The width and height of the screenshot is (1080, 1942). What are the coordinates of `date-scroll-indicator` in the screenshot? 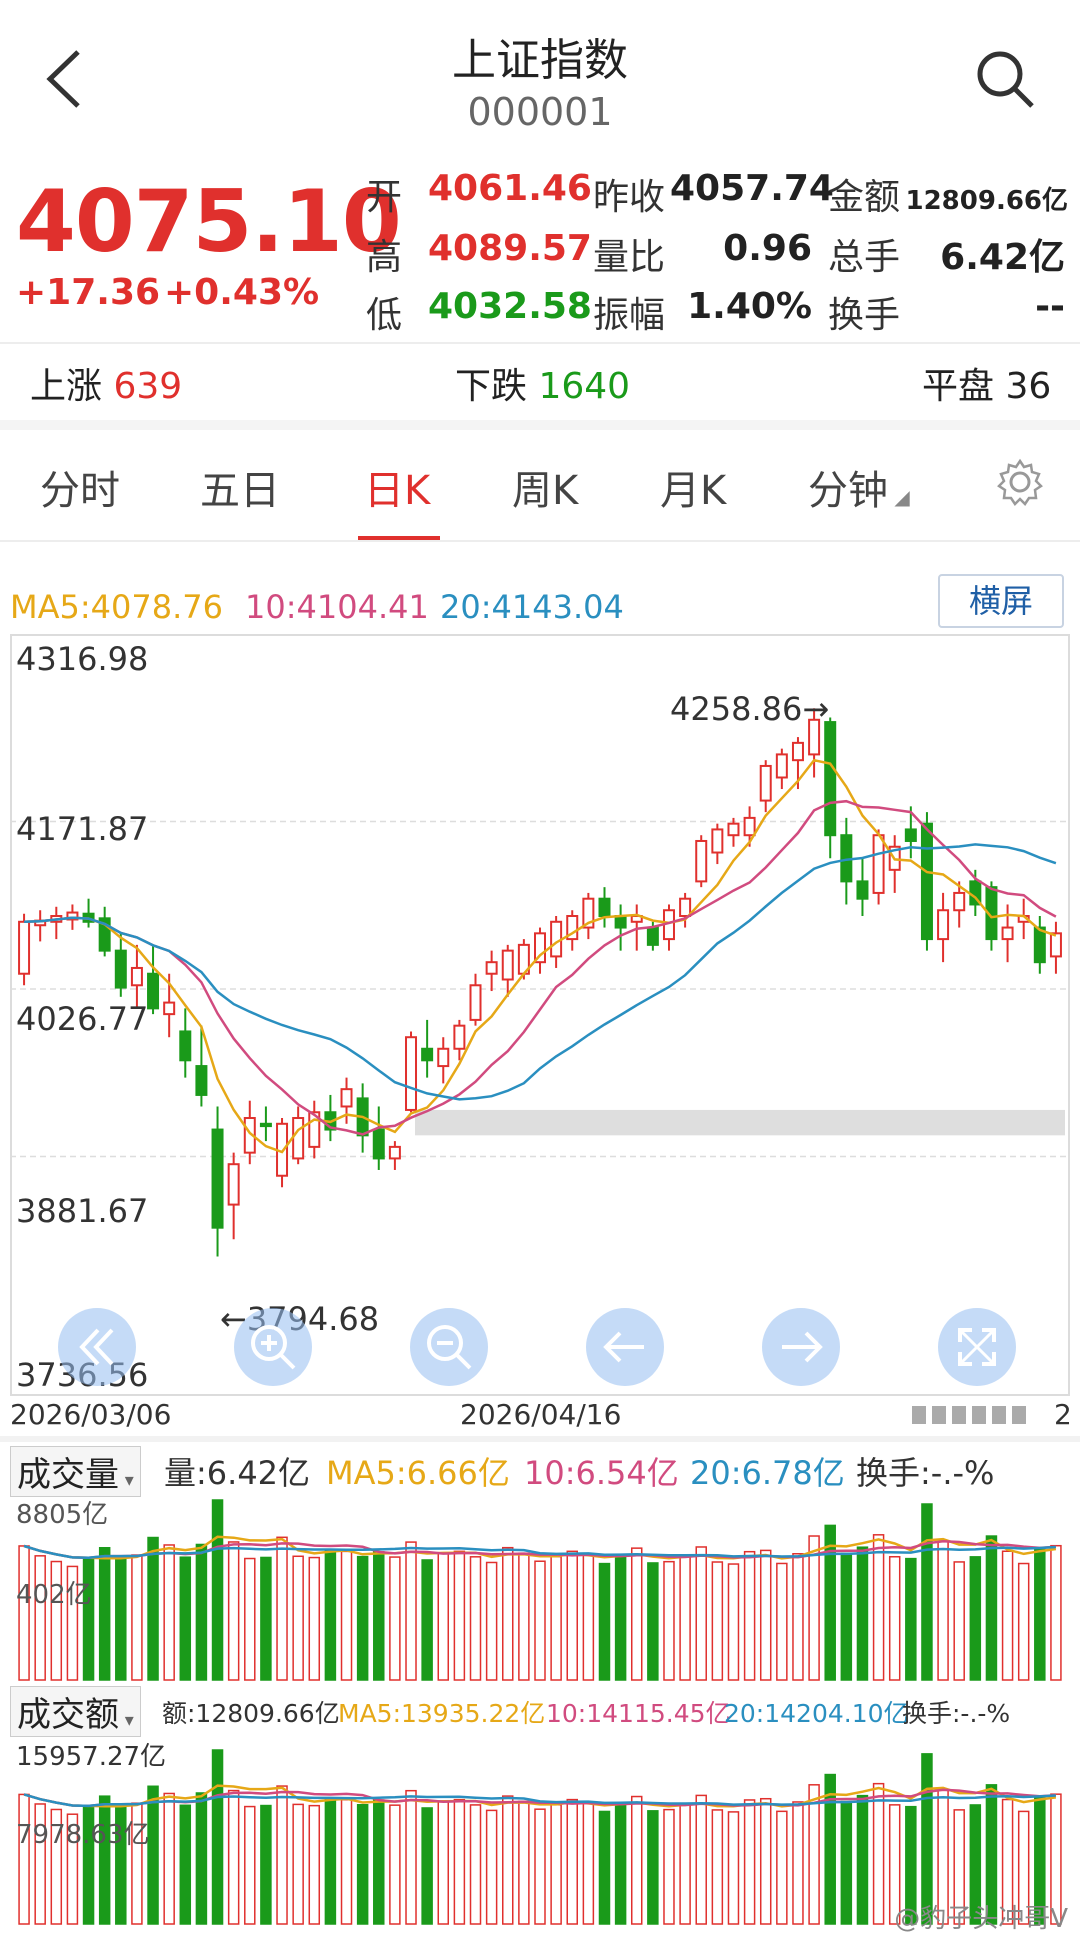 It's located at (982, 1415).